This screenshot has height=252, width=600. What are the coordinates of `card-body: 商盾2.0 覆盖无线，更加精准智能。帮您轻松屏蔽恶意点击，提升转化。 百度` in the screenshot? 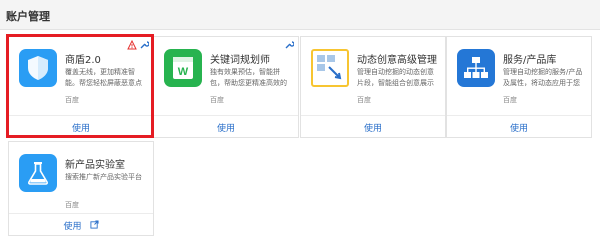 It's located at (81, 76).